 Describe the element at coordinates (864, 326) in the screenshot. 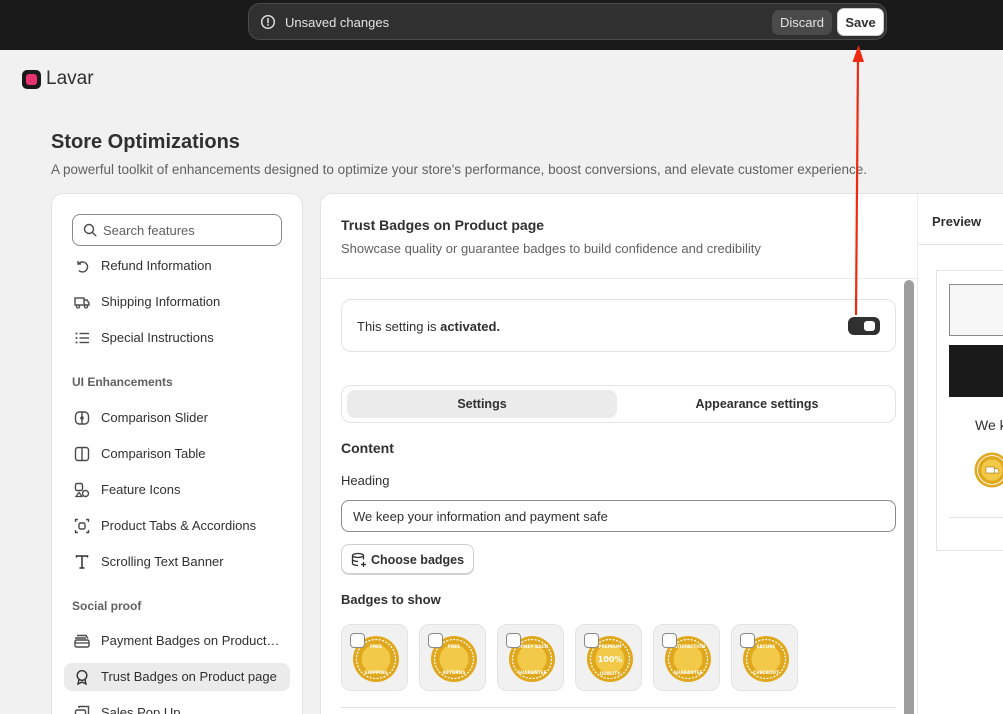

I see `activation-toggle` at that location.